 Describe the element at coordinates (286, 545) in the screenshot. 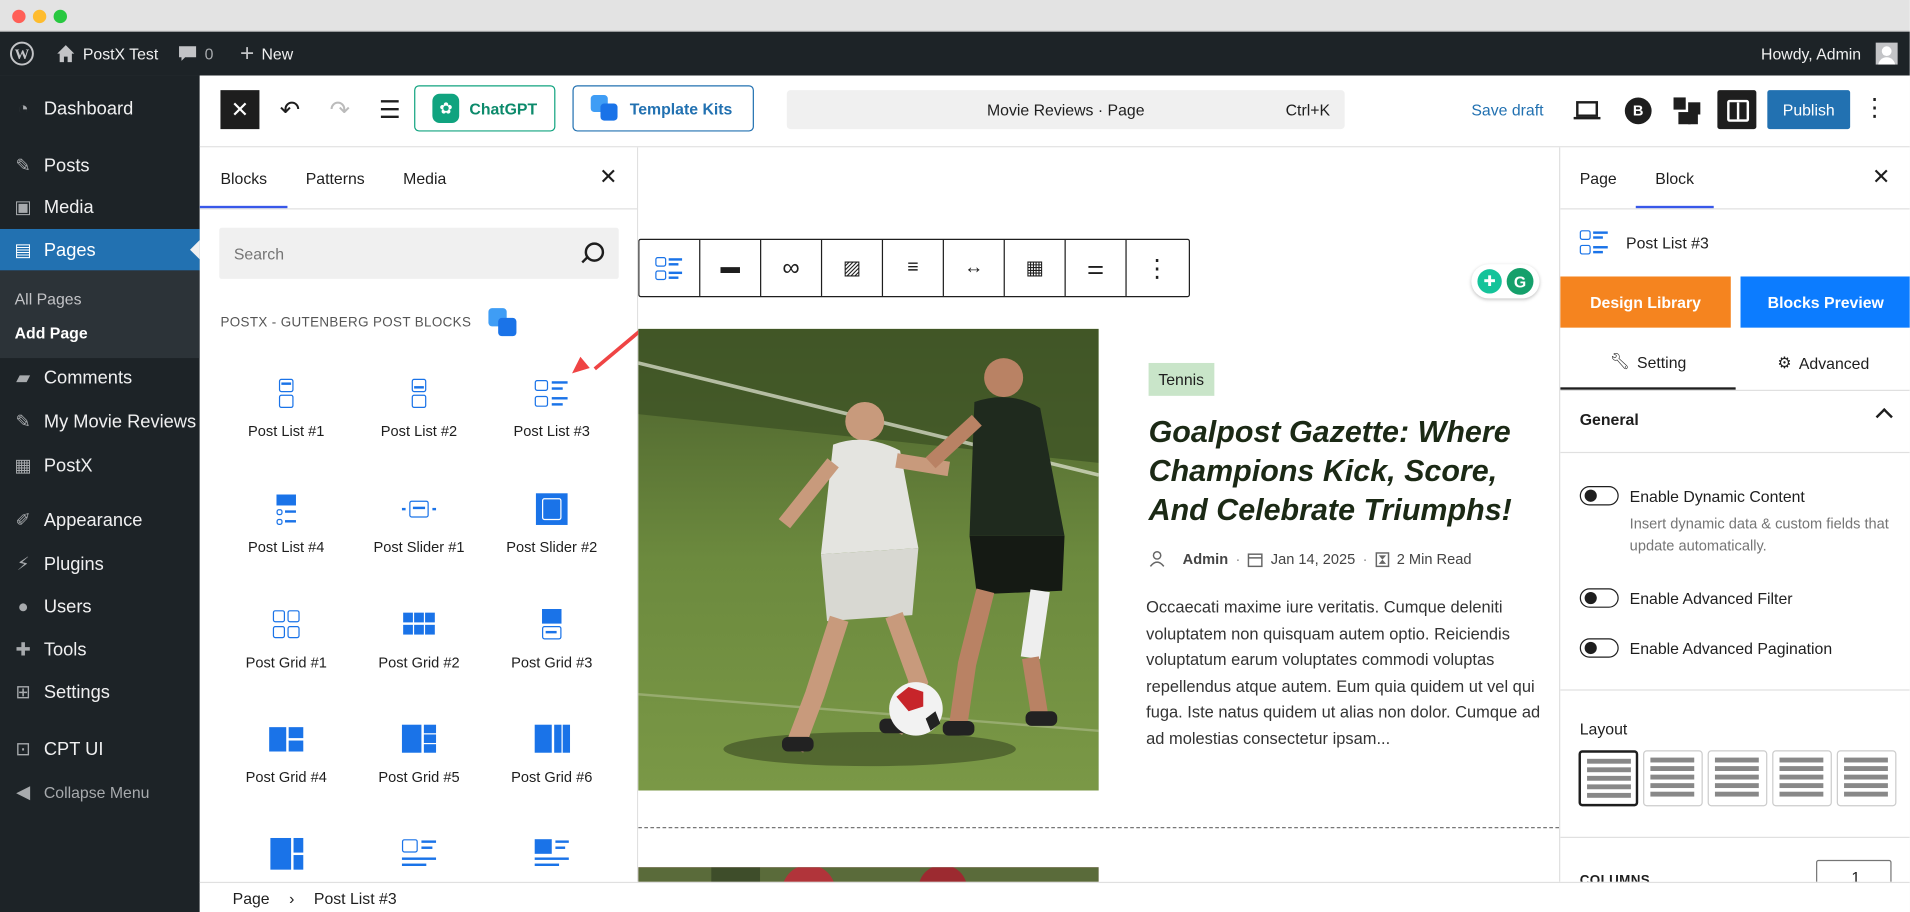

I see `block-post-list-4: Post List #4` at that location.